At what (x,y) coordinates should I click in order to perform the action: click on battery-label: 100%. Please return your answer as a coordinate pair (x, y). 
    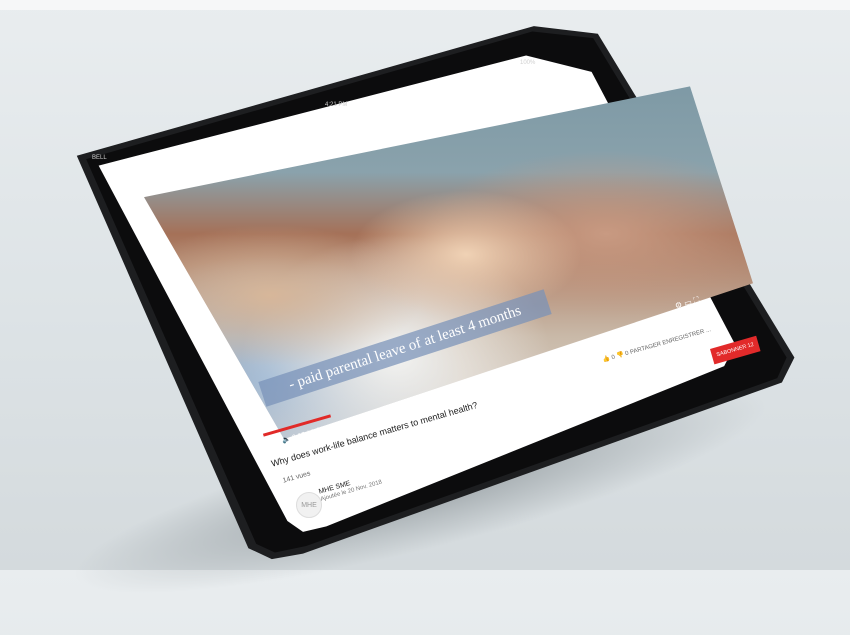
    Looking at the image, I should click on (528, 63).